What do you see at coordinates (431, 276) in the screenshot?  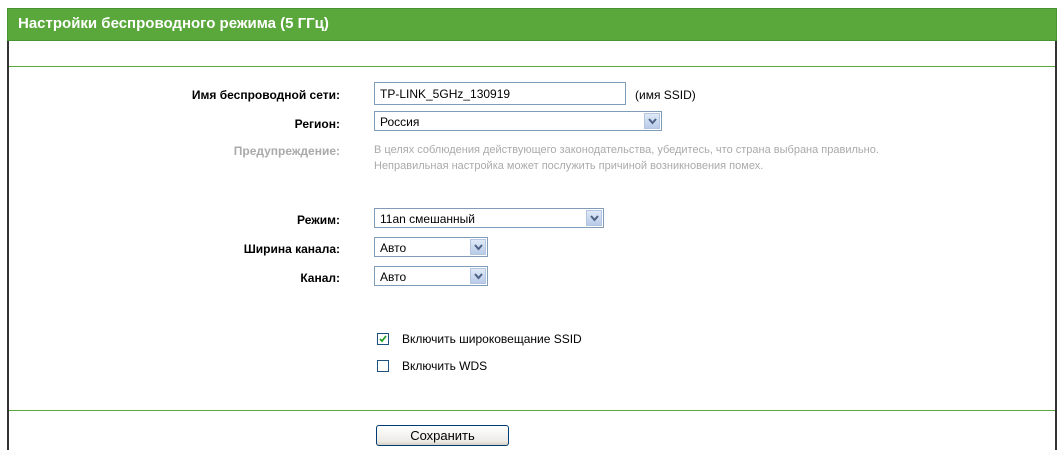 I see `channel-select: Авто` at bounding box center [431, 276].